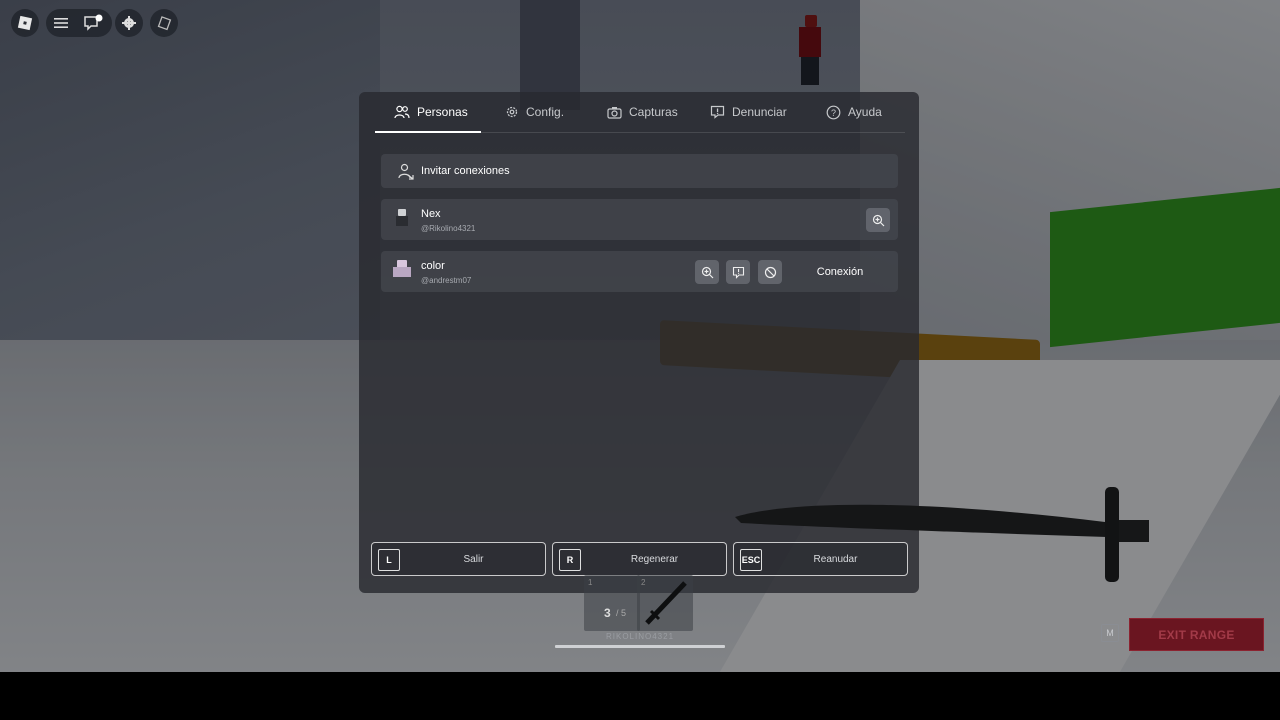 This screenshot has width=1280, height=720. I want to click on help-icon: ?, so click(833, 112).